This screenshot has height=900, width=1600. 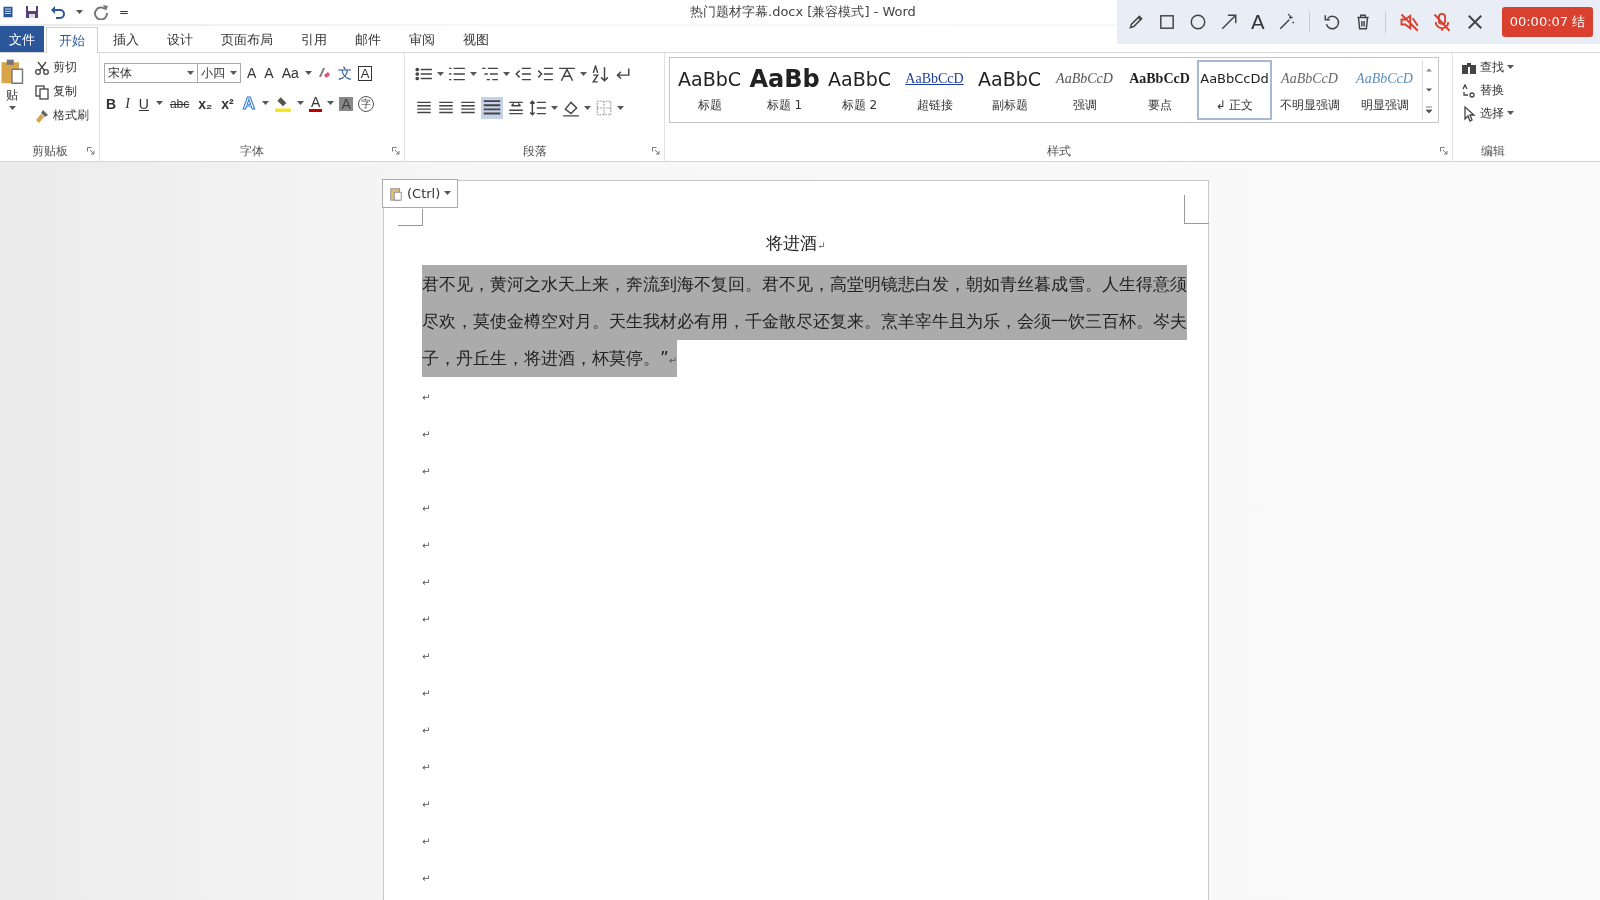 What do you see at coordinates (538, 108) in the screenshot?
I see `line-spacing-icon` at bounding box center [538, 108].